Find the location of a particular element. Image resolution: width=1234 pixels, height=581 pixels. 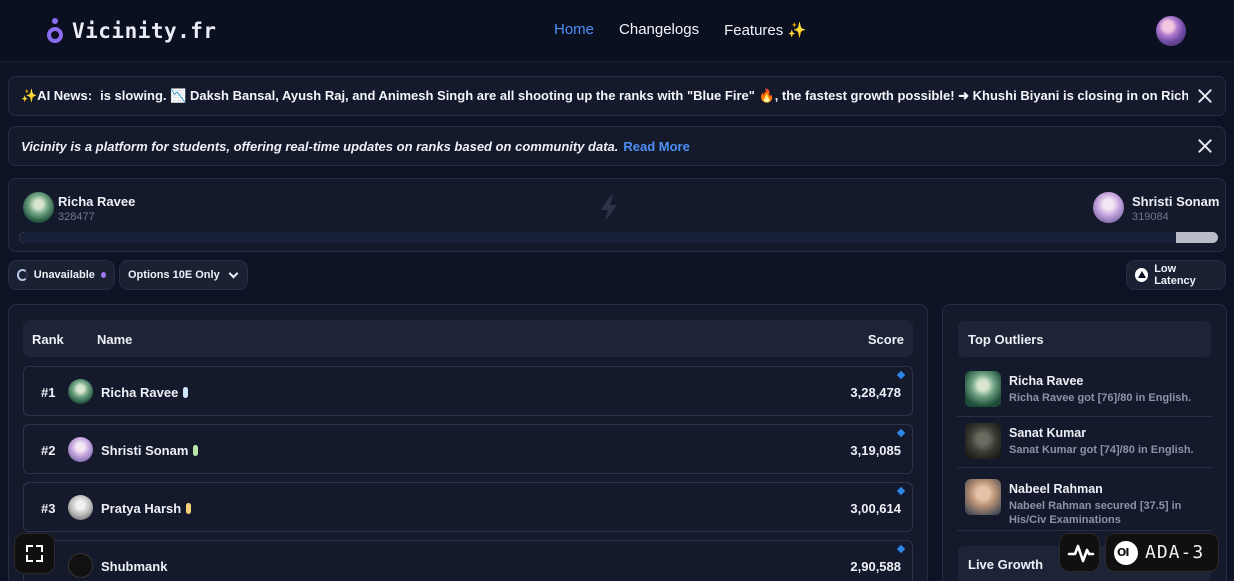

row-name: Shubmank is located at coordinates (134, 566).